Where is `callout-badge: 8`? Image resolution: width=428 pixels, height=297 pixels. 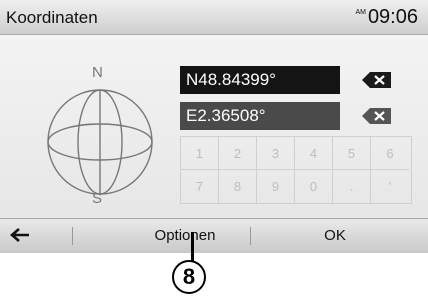
callout-badge: 8 is located at coordinates (189, 277).